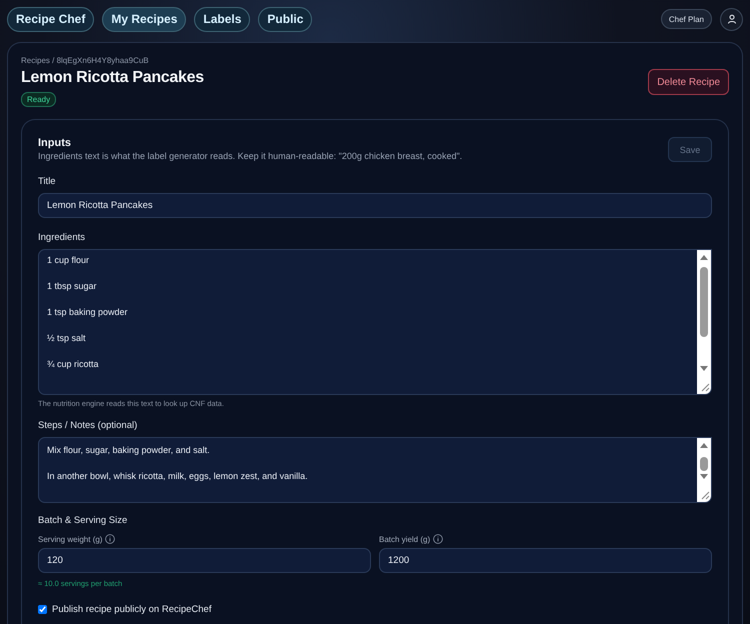  Describe the element at coordinates (375, 205) in the screenshot. I see `title-field: Lemon Ricotta Pancakes` at that location.